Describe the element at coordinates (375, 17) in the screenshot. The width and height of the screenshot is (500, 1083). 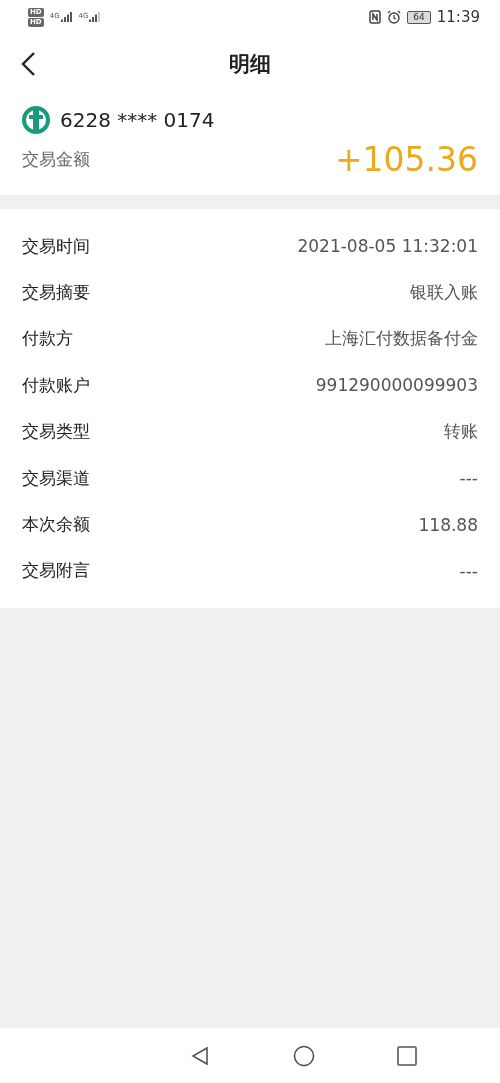
I see `nfc-icon` at that location.